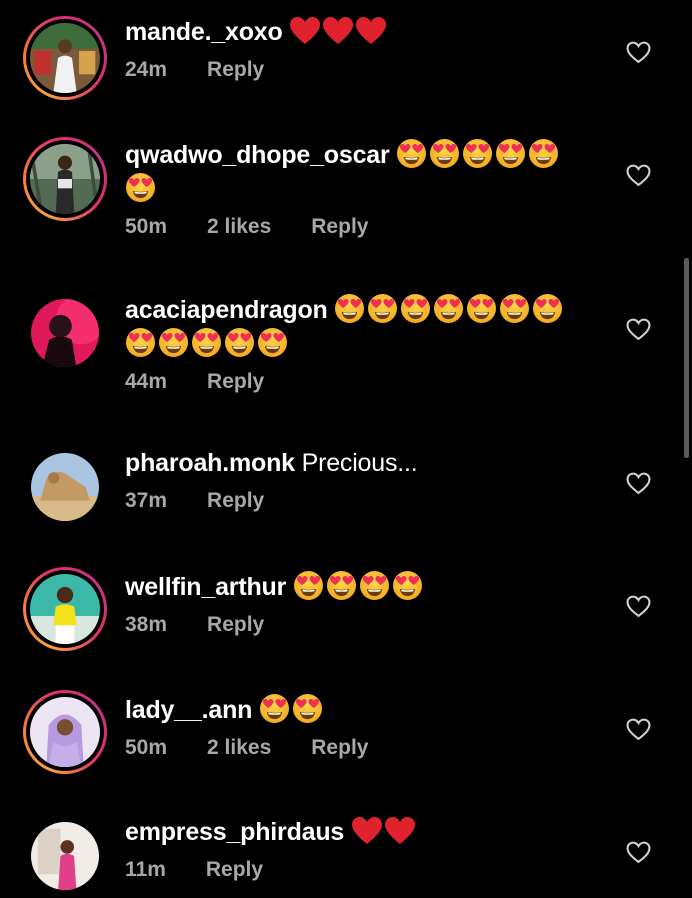 The width and height of the screenshot is (692, 898). I want to click on comment-time: 24m, so click(146, 69).